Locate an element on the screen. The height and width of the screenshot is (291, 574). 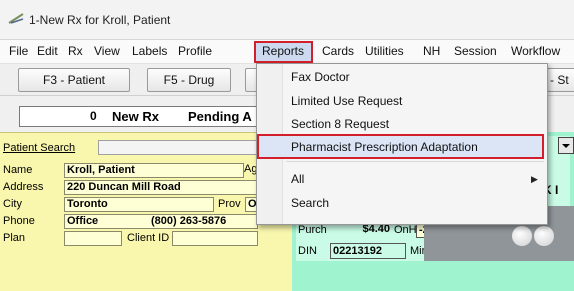
rx-mode: New Rx is located at coordinates (135, 116).